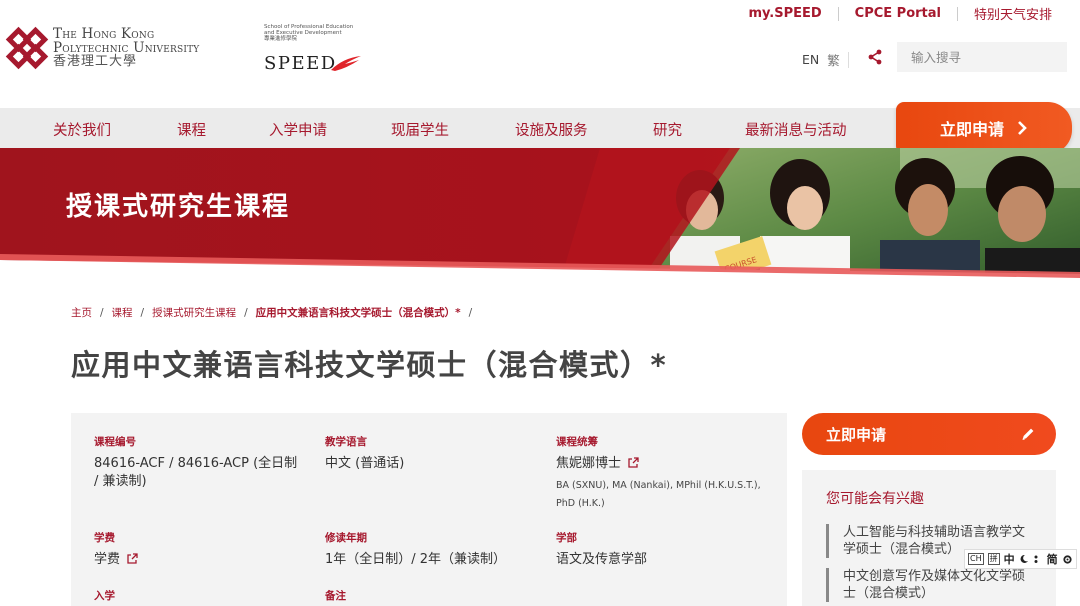 This screenshot has width=1080, height=606. What do you see at coordinates (365, 463) in the screenshot?
I see `info-language-value: 中文 (普通话)` at bounding box center [365, 463].